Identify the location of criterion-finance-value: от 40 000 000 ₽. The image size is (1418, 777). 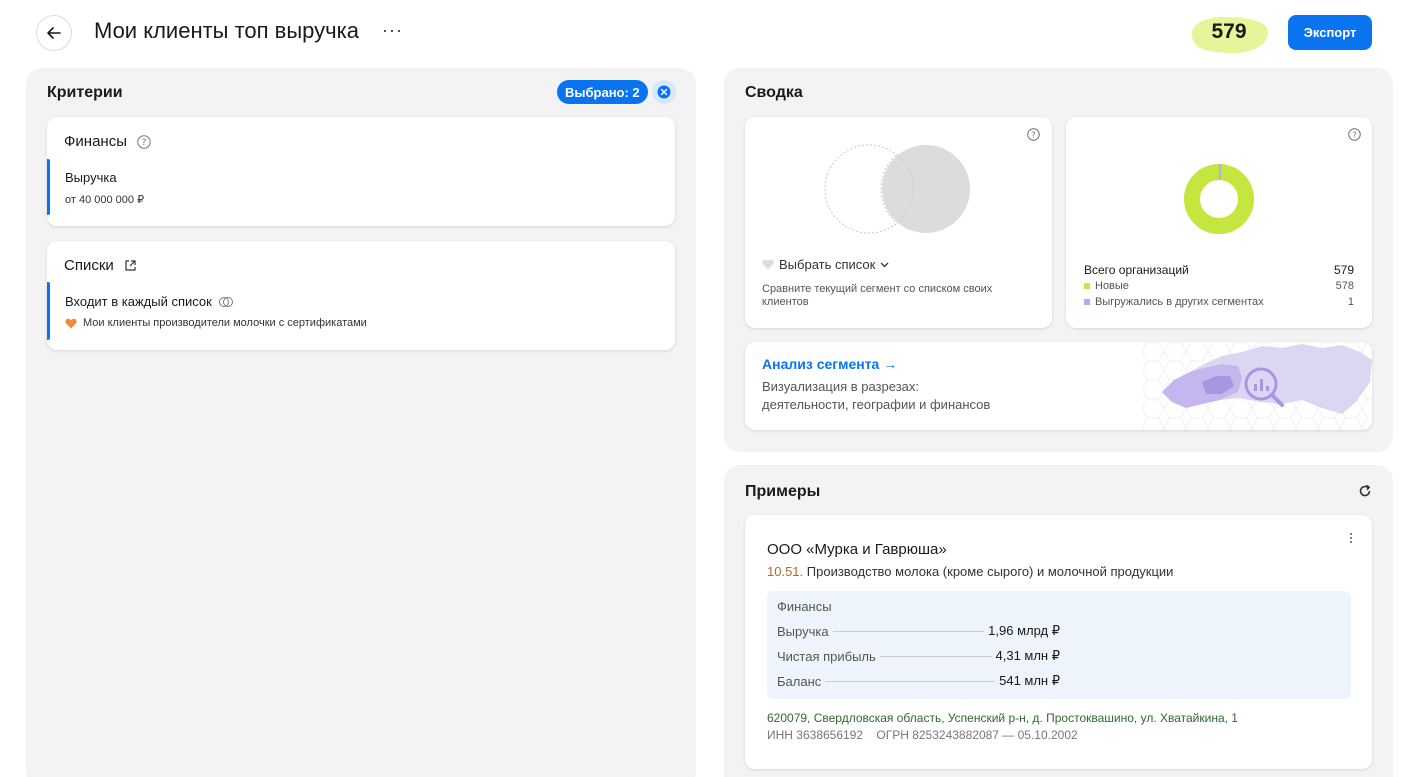
(104, 199).